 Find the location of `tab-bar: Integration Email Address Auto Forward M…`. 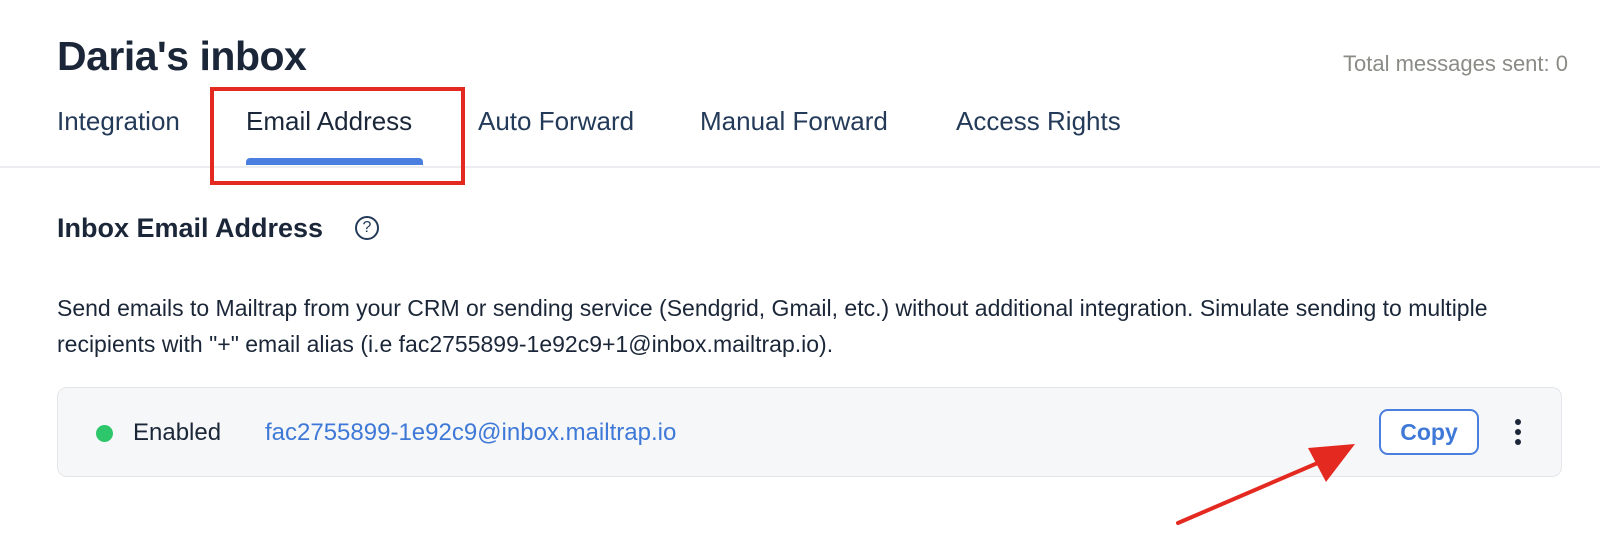

tab-bar: Integration Email Address Auto Forward M… is located at coordinates (800, 132).